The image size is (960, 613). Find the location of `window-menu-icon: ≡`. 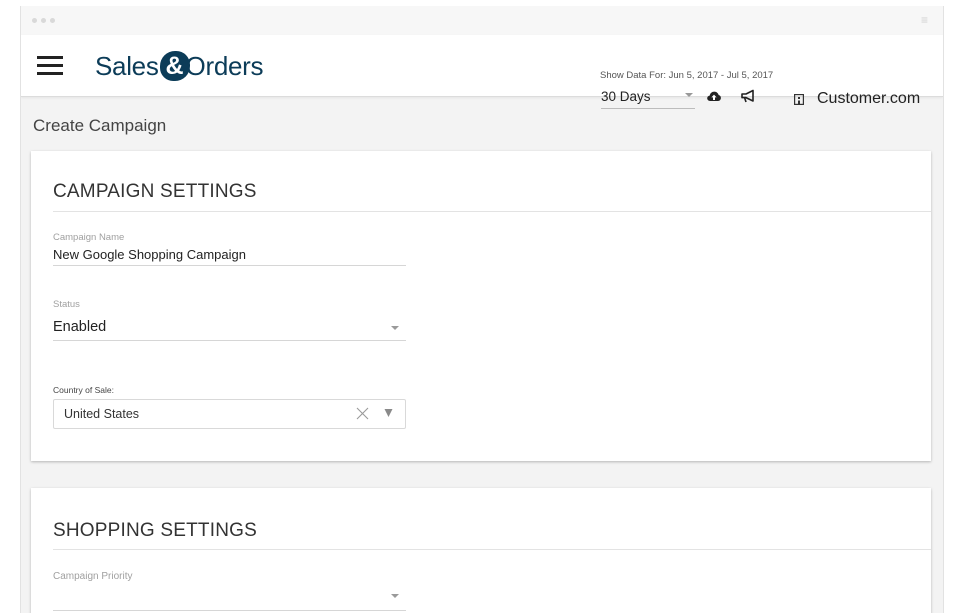

window-menu-icon: ≡ is located at coordinates (924, 20).